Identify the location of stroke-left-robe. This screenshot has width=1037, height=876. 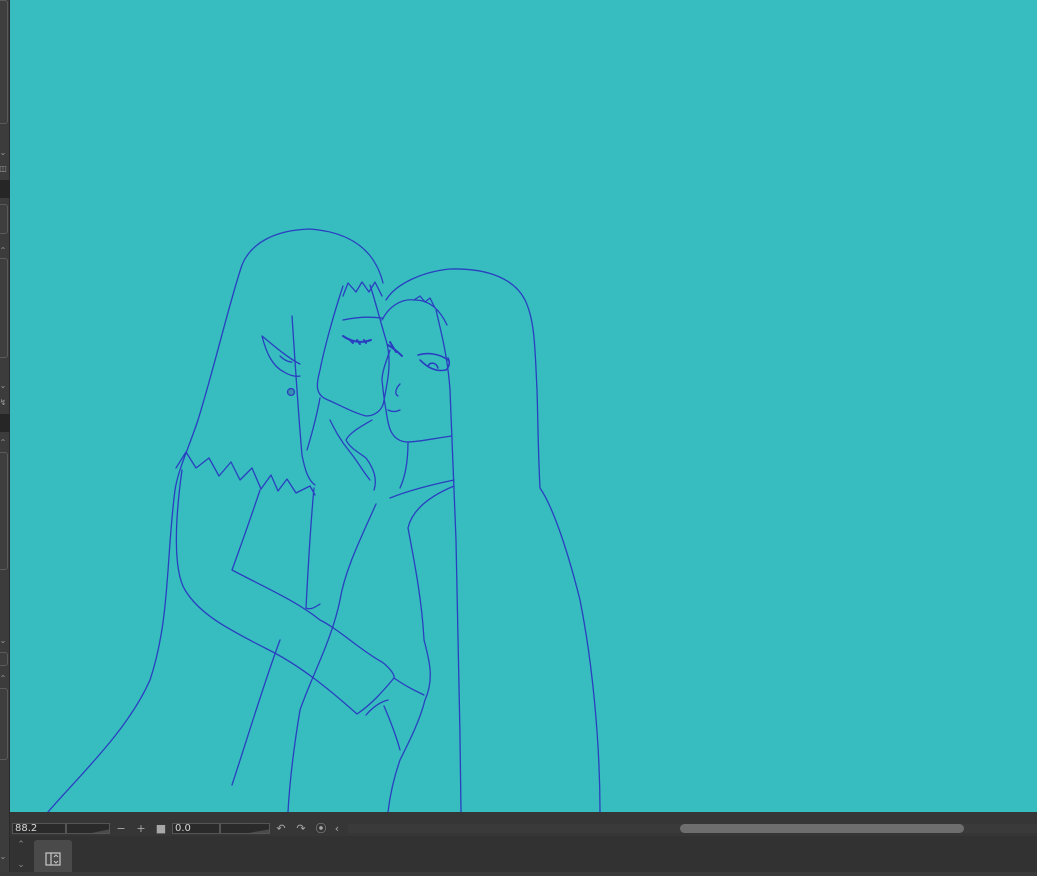
(256, 712).